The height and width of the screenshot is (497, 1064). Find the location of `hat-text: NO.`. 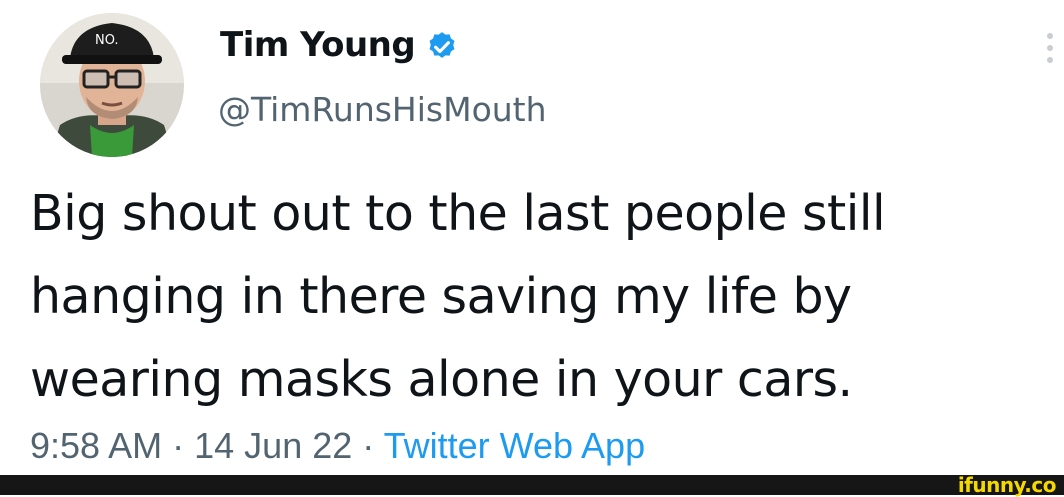

hat-text: NO. is located at coordinates (107, 40).